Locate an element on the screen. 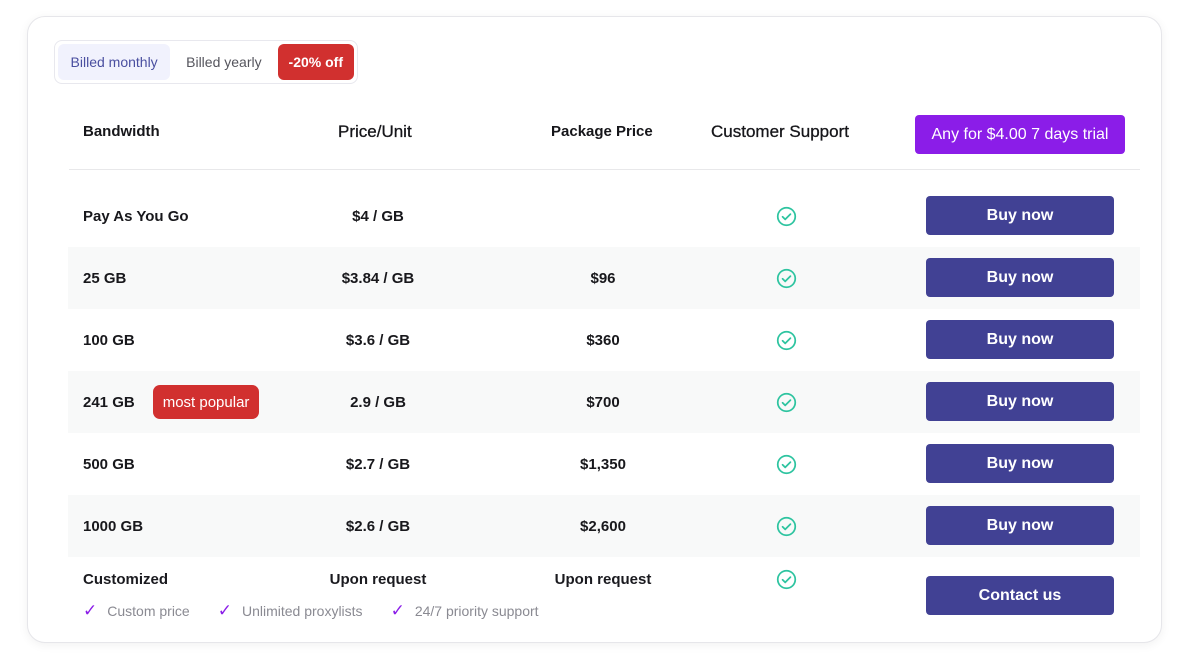 This screenshot has height=670, width=1200. bandwidth-cell: Pay As You Go is located at coordinates (136, 216).